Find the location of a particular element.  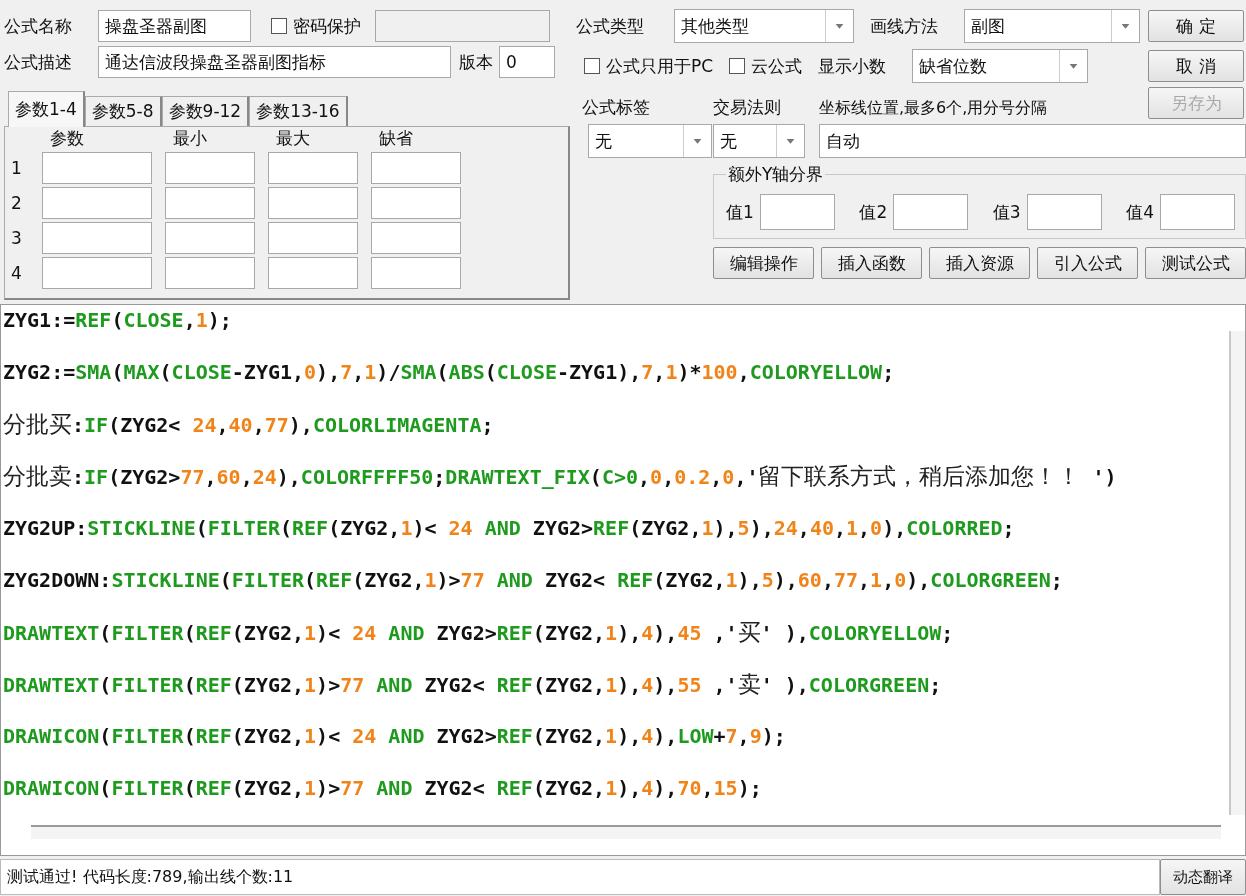

toolbar-button: 编辑操作 is located at coordinates (763, 263).